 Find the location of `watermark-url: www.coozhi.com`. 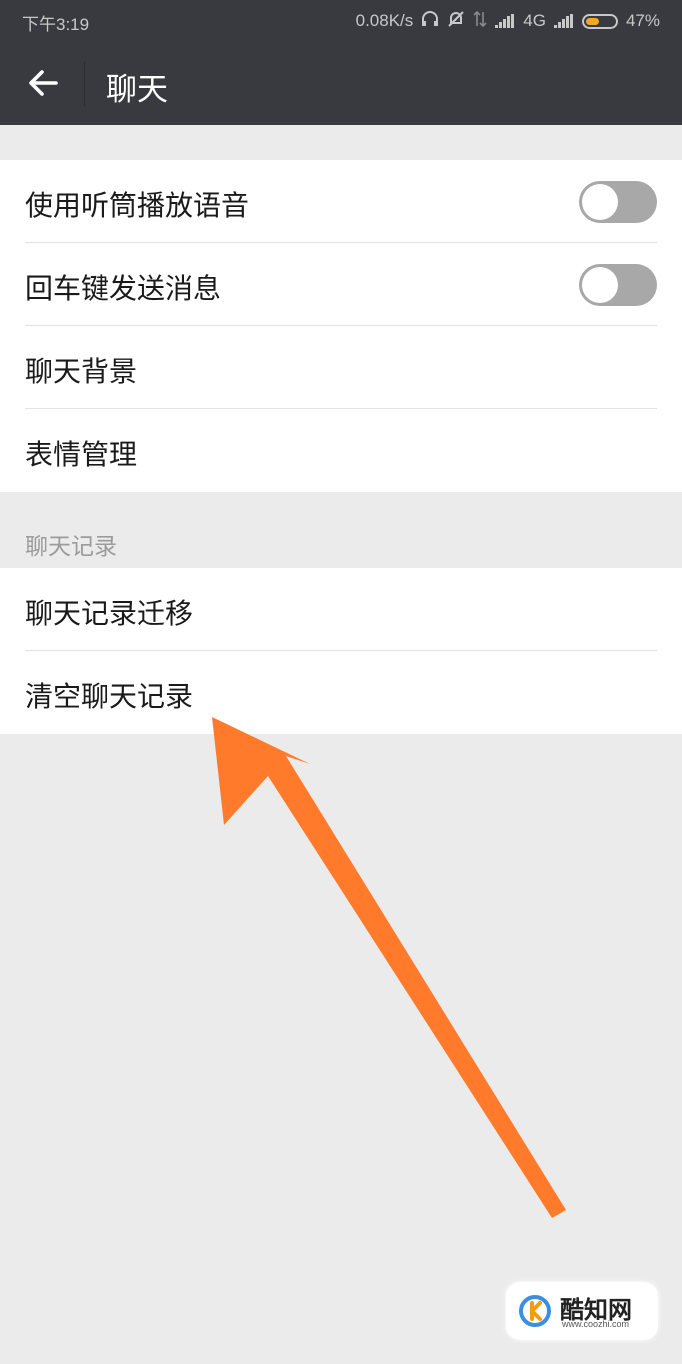

watermark-url: www.coozhi.com is located at coordinates (596, 1324).